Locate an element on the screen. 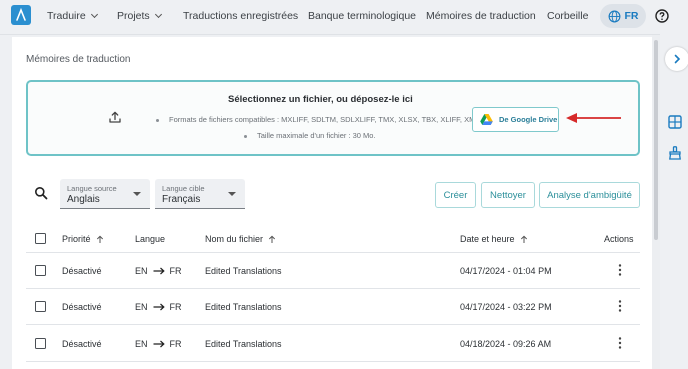  nav-translate-menu: Traduire is located at coordinates (72, 16).